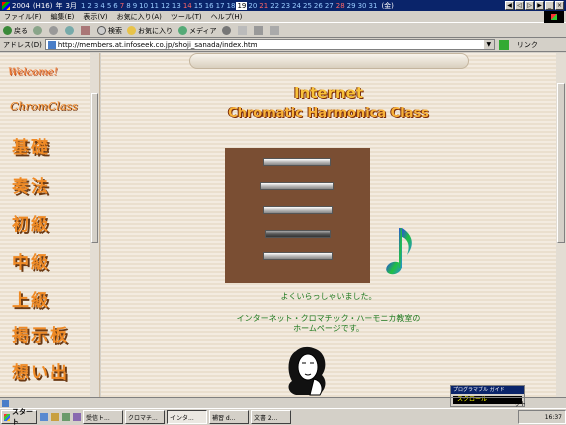  What do you see at coordinates (7, 417) in the screenshot?
I see `windows-start-icon` at bounding box center [7, 417].